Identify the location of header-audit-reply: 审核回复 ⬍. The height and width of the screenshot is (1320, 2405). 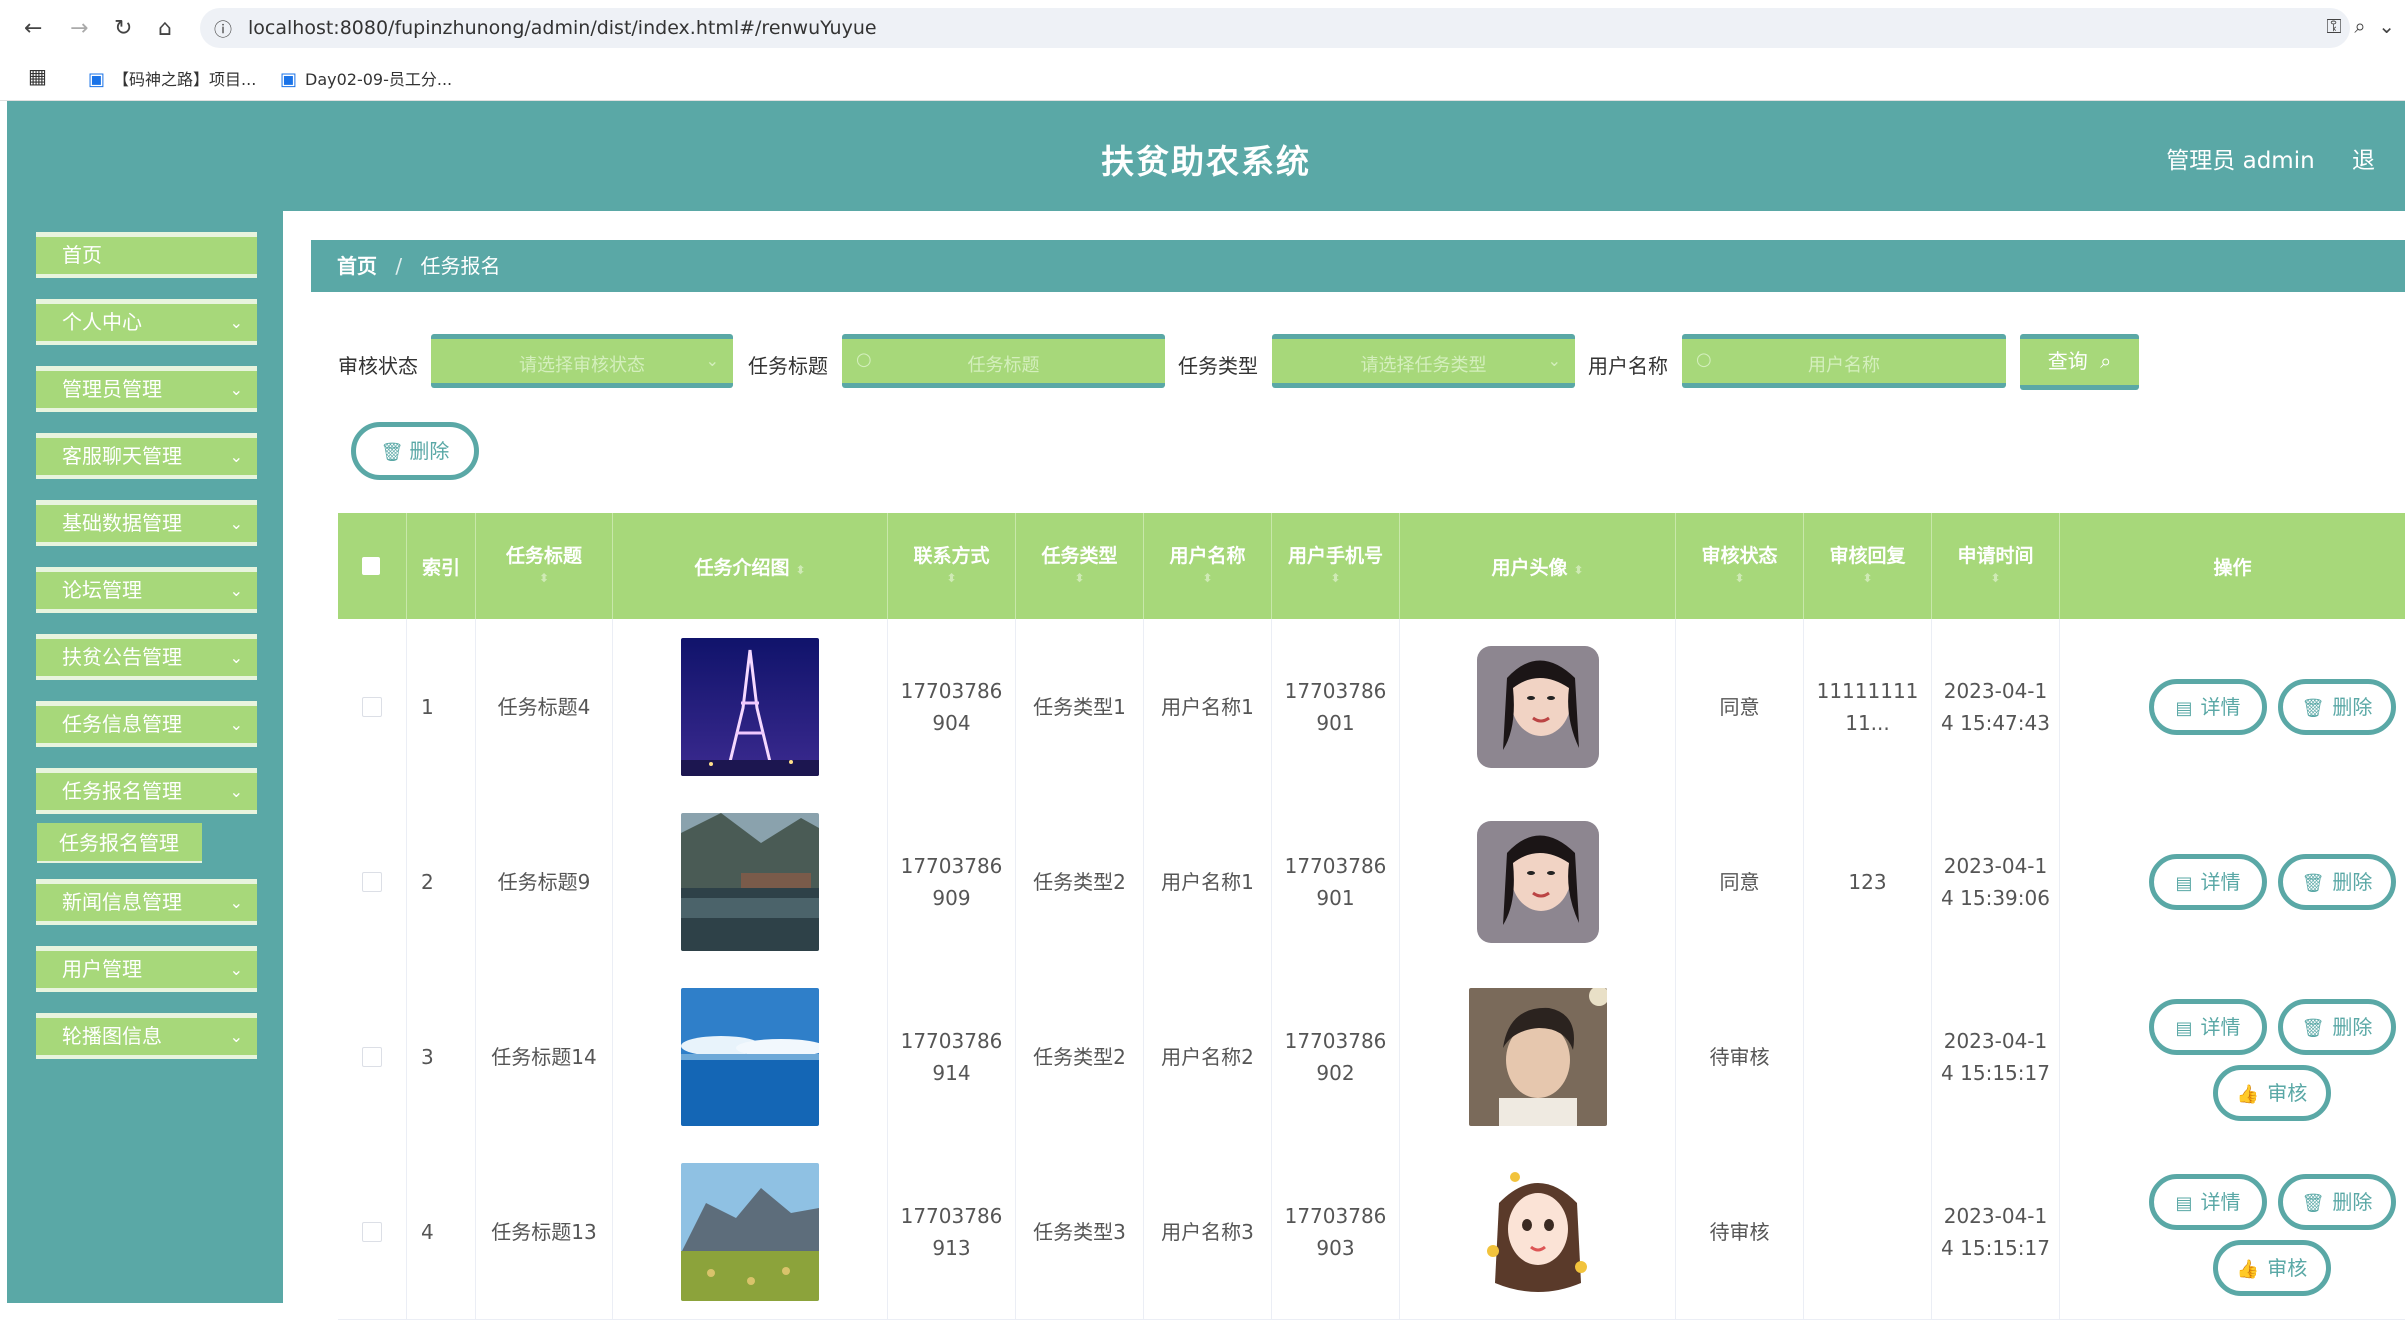
(1868, 566).